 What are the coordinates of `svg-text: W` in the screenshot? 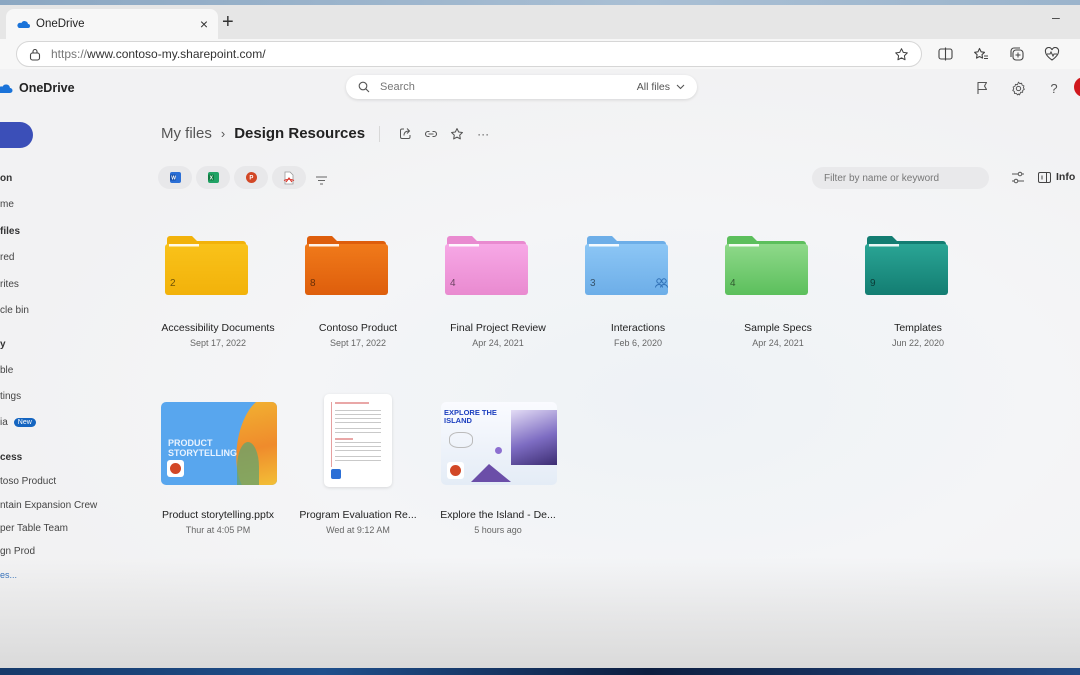 It's located at (173, 178).